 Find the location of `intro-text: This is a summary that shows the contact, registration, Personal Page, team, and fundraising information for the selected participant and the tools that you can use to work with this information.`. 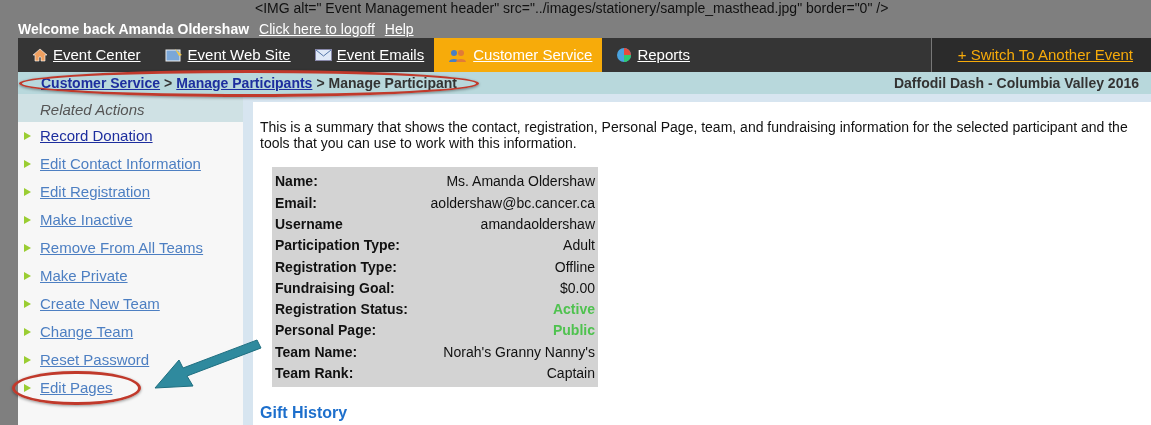

intro-text: This is a summary that shows the contact, registration, Personal Page, team, and fundraising information for the selected participant and the tools that you can use to work with this information. is located at coordinates (694, 135).